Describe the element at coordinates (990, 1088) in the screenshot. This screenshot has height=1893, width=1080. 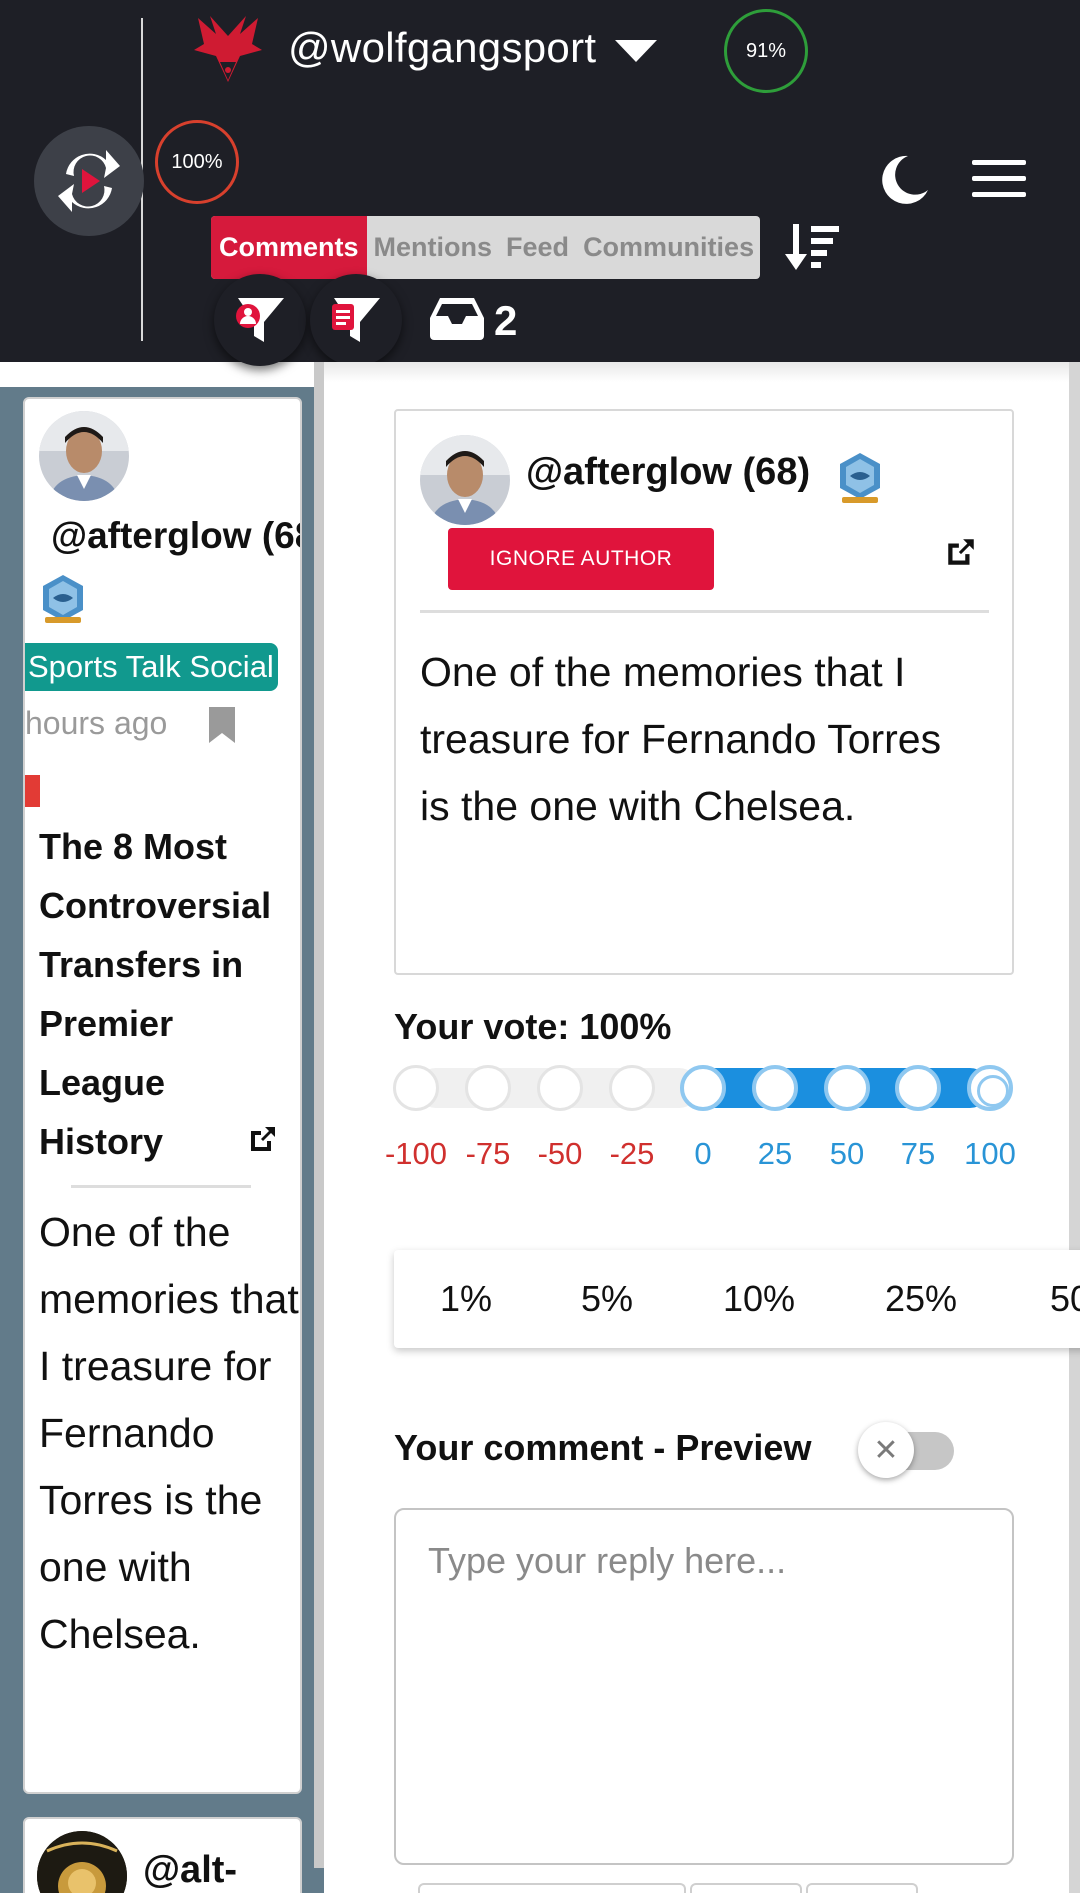
I see `vote-slider-handle` at that location.